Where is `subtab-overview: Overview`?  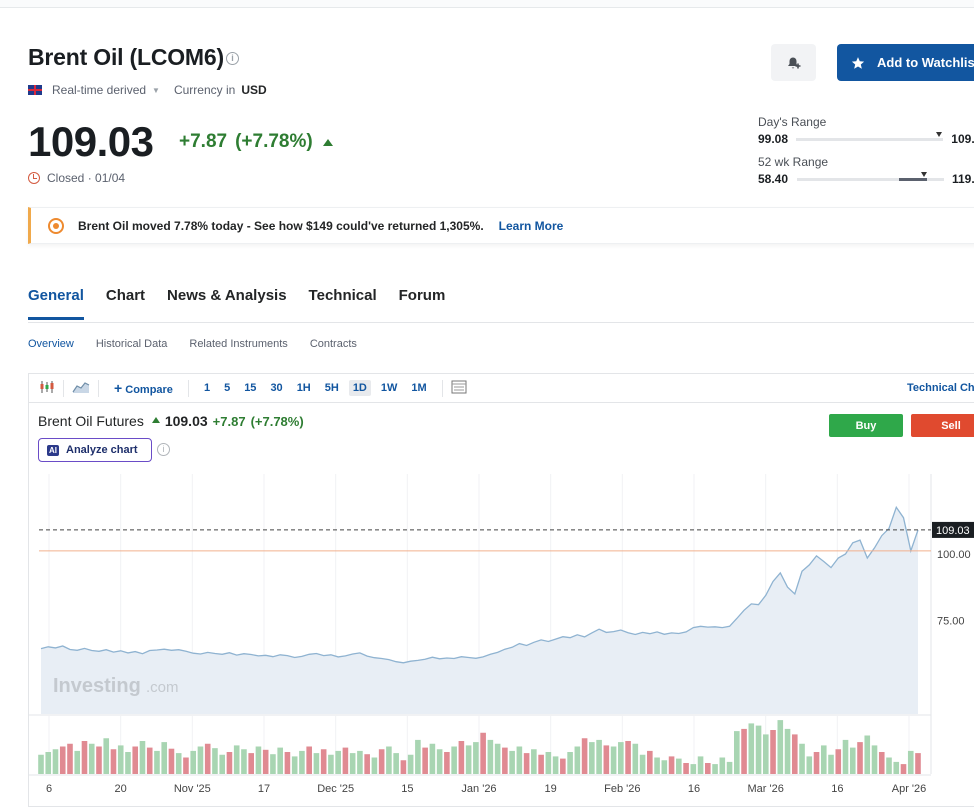 subtab-overview: Overview is located at coordinates (51, 344).